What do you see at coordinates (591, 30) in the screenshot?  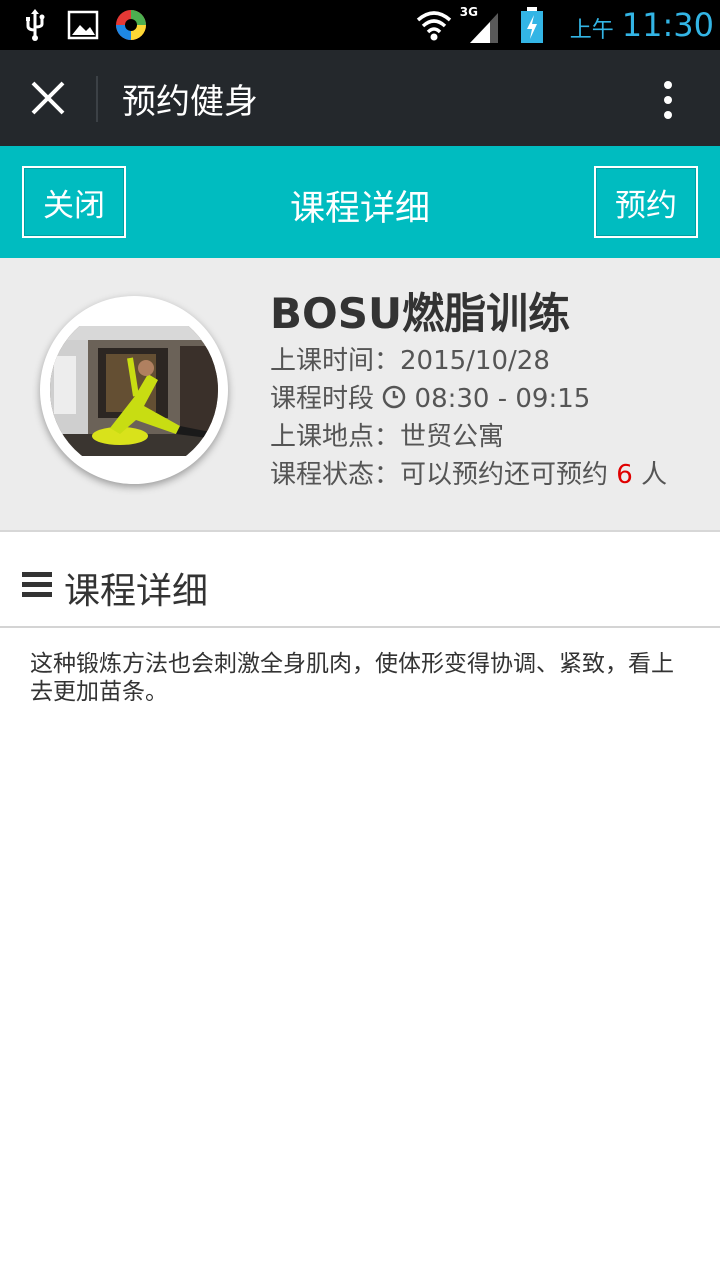 I see `time-period: 上午` at bounding box center [591, 30].